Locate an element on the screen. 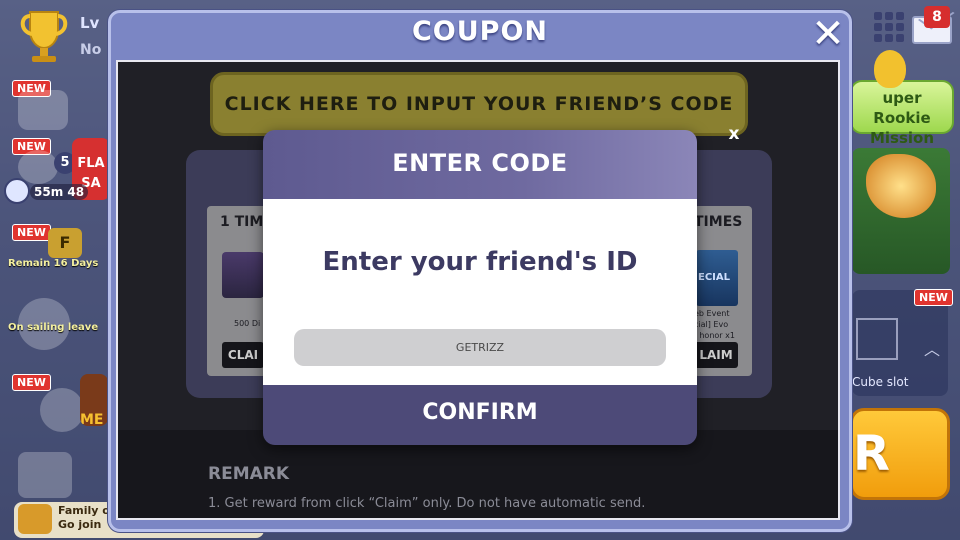 The image size is (960, 540). reward-item-label: eb Event cial] Evo f honor x1 is located at coordinates (714, 324).